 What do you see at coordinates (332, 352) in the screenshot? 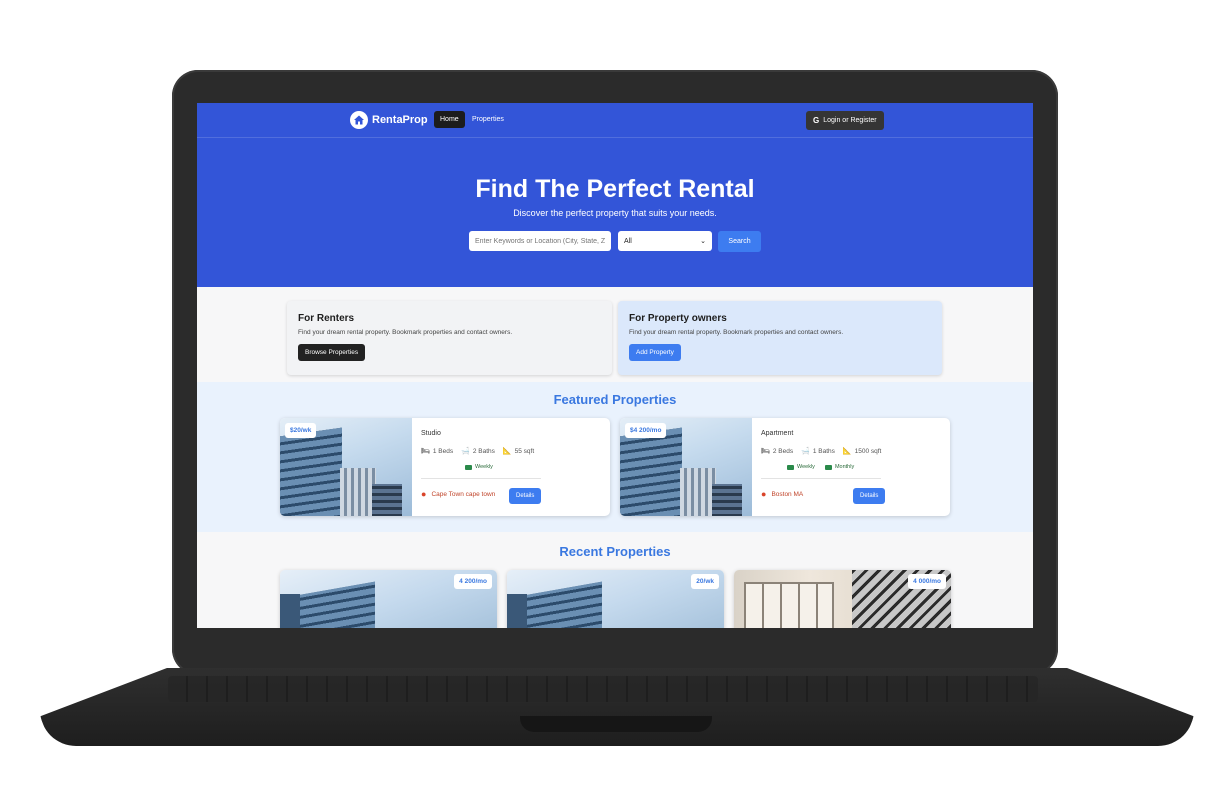
I see `browse-properties-button: Browse Properties` at bounding box center [332, 352].